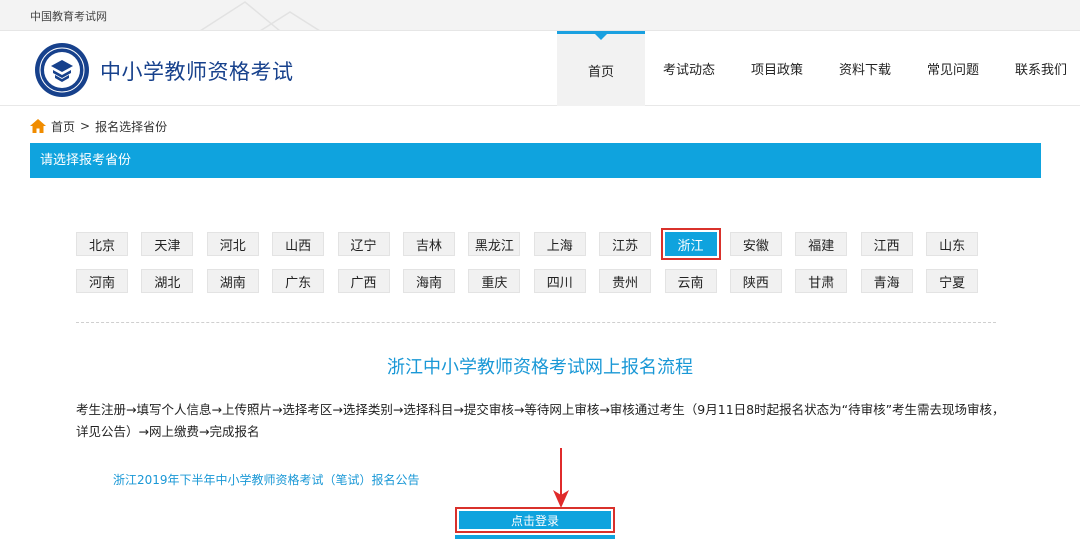  What do you see at coordinates (38, 126) in the screenshot?
I see `home-icon` at bounding box center [38, 126].